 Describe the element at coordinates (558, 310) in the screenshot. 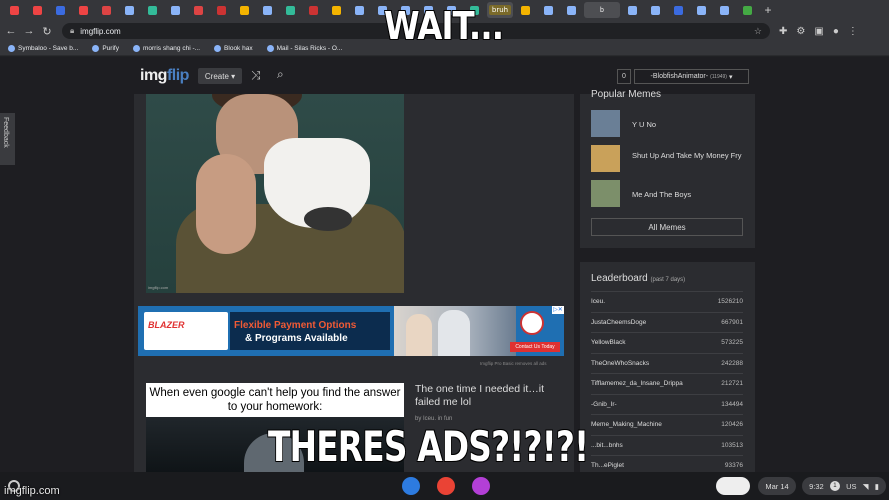

I see `ad-close-icon: ▷✕` at that location.